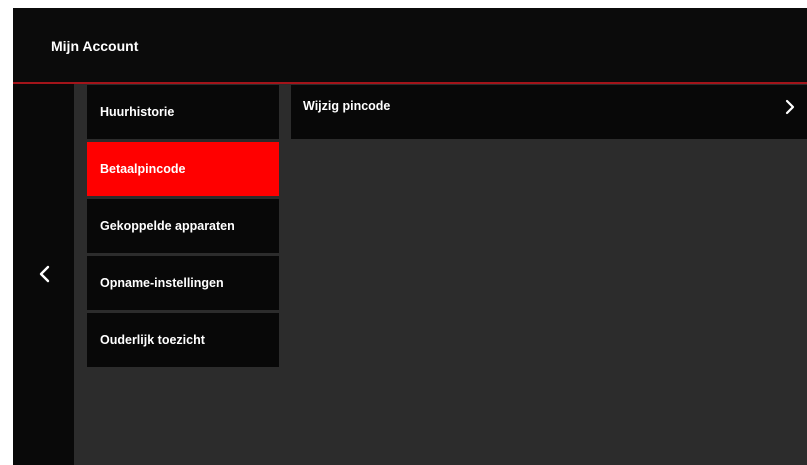  Describe the element at coordinates (790, 112) in the screenshot. I see `chevron-right-icon` at that location.